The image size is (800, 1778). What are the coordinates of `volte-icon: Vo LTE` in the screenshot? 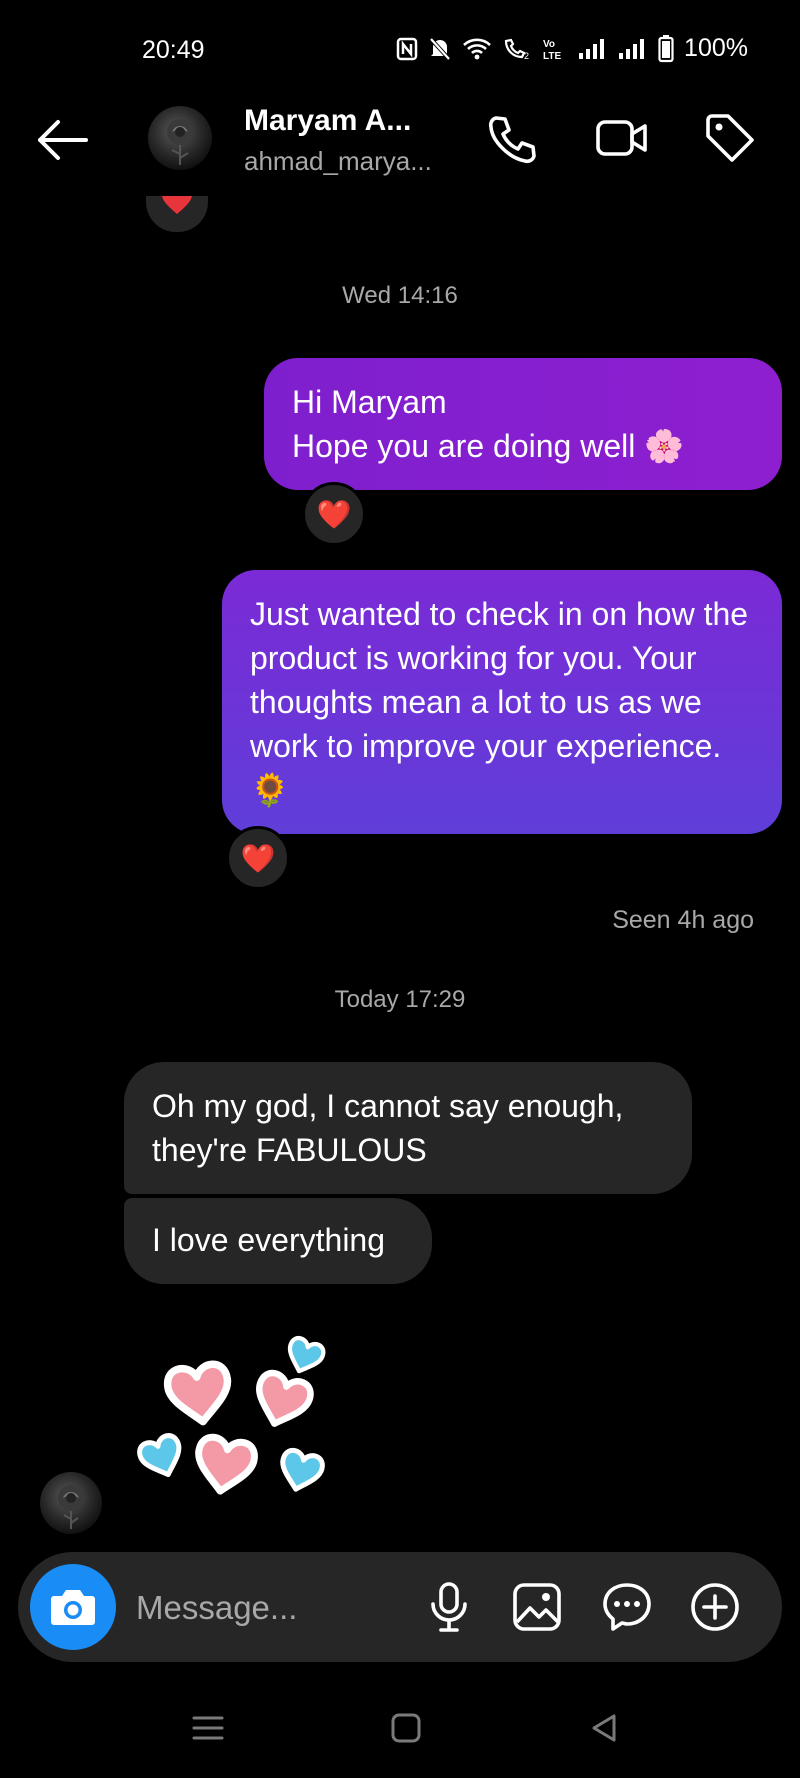 It's located at (552, 50).